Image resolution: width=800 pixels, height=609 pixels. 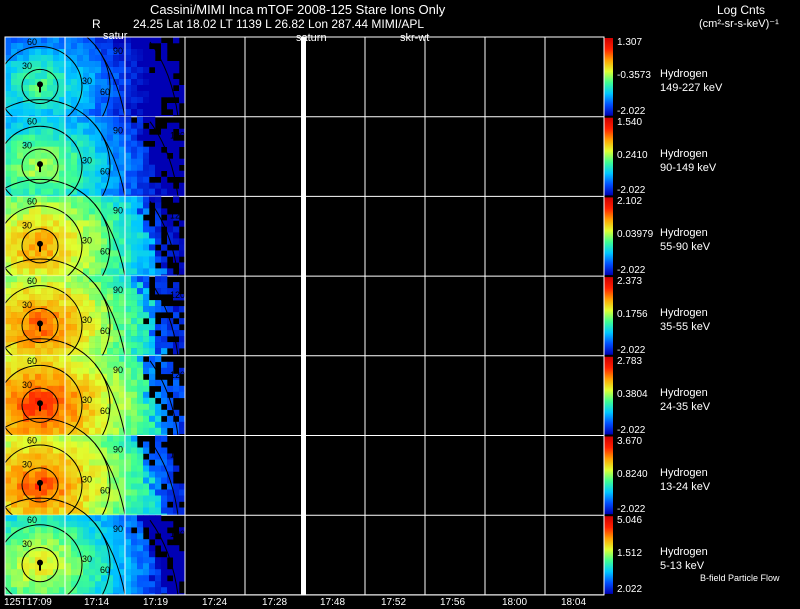 I want to click on panel-species-label: Hydrogen, so click(x=684, y=313).